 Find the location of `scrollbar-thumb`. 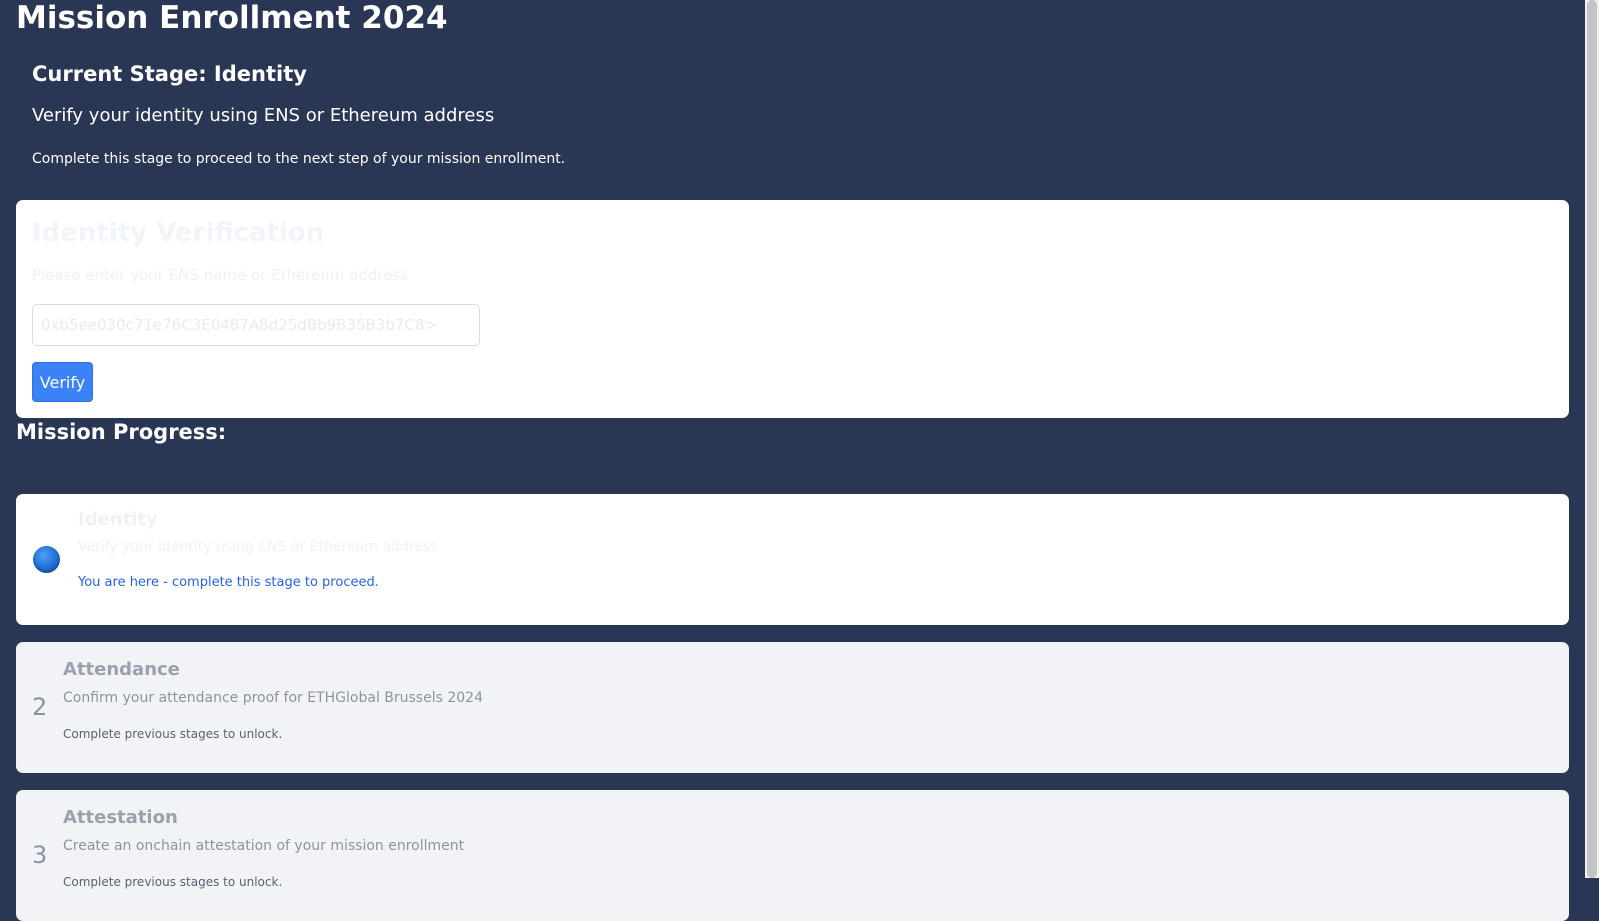

scrollbar-thumb is located at coordinates (1592, 439).